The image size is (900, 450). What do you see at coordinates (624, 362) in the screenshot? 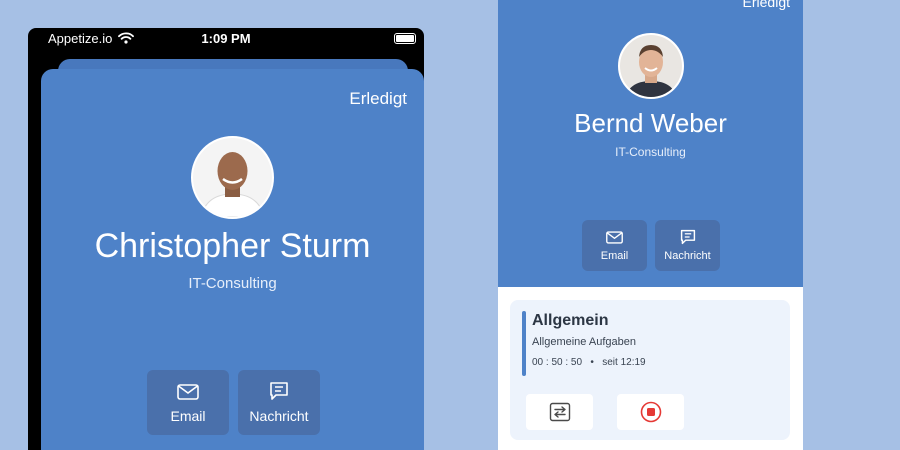
I see `task-since: seit 12:19` at bounding box center [624, 362].